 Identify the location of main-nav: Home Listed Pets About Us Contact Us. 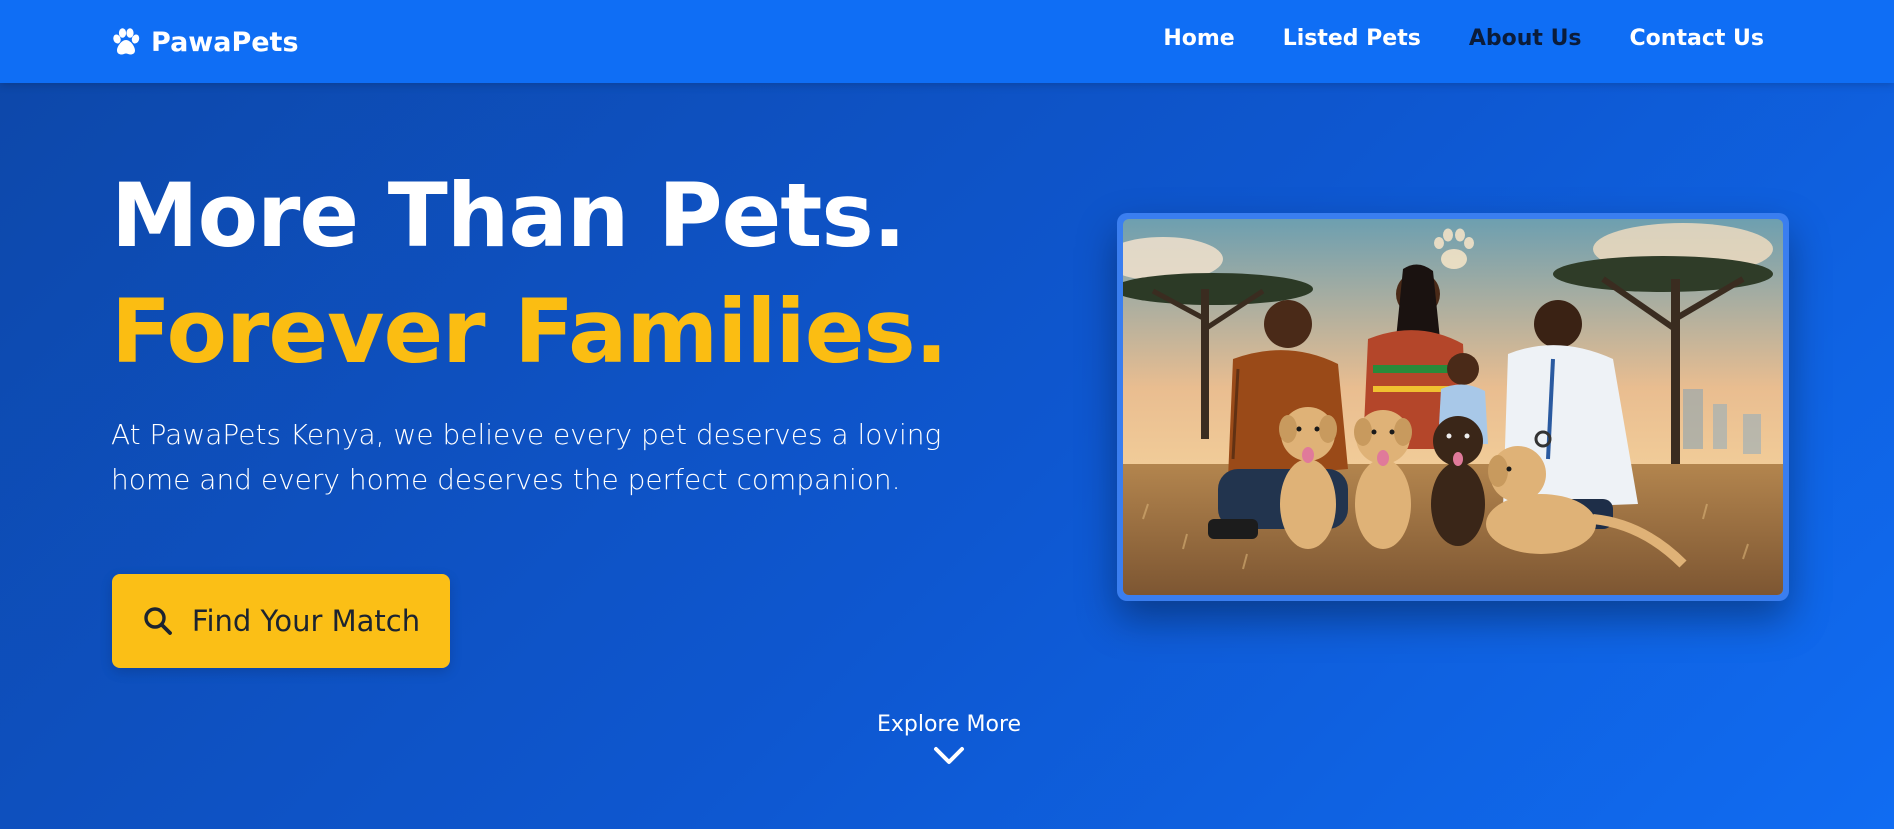
(1463, 38).